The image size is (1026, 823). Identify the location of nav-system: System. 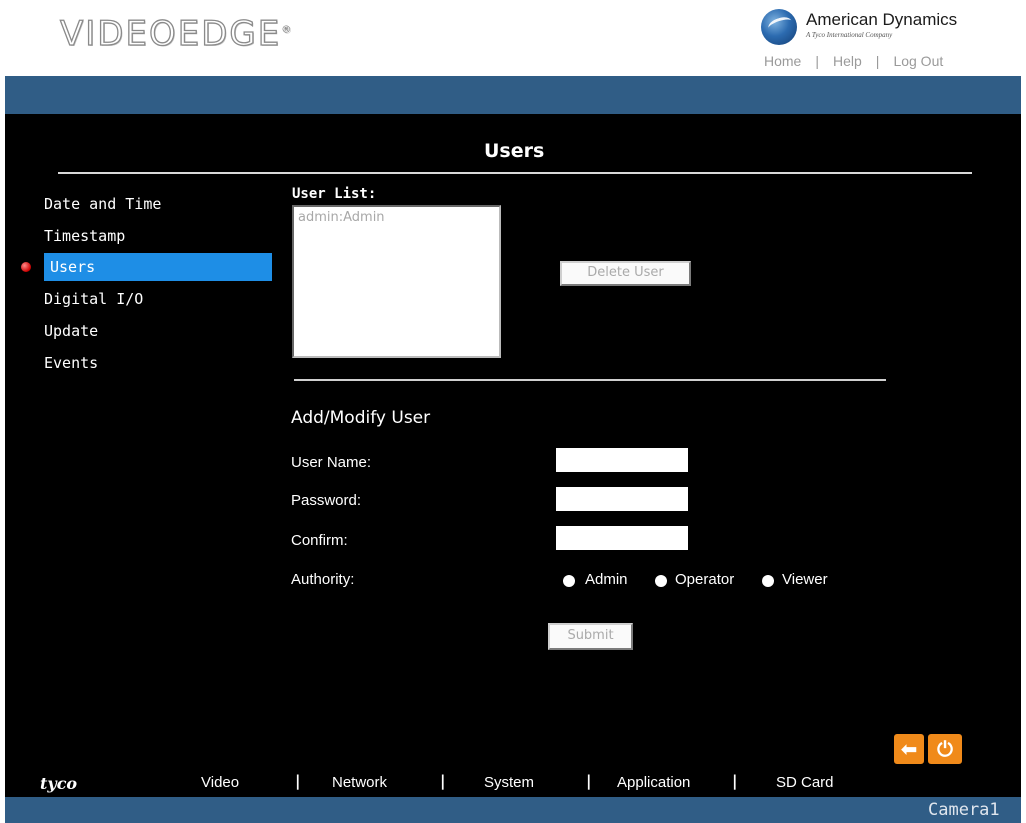
(509, 782).